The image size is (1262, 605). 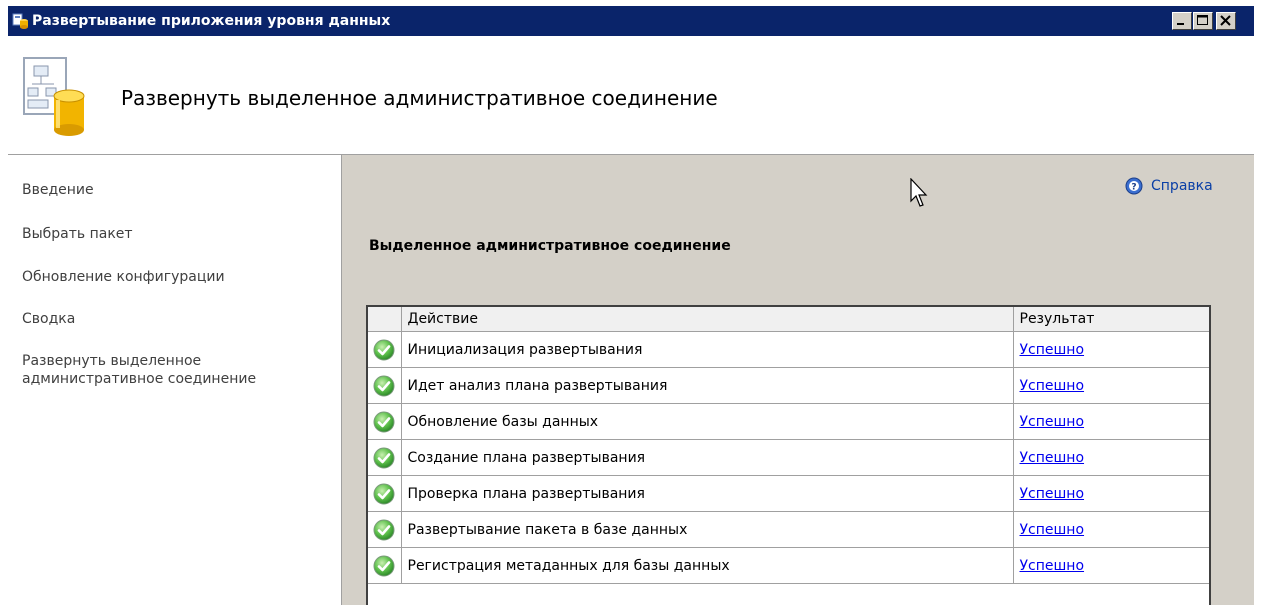 What do you see at coordinates (112, 361) in the screenshot?
I see `sidebar-item-deploy-dac-line1: Развернуть выделенное` at bounding box center [112, 361].